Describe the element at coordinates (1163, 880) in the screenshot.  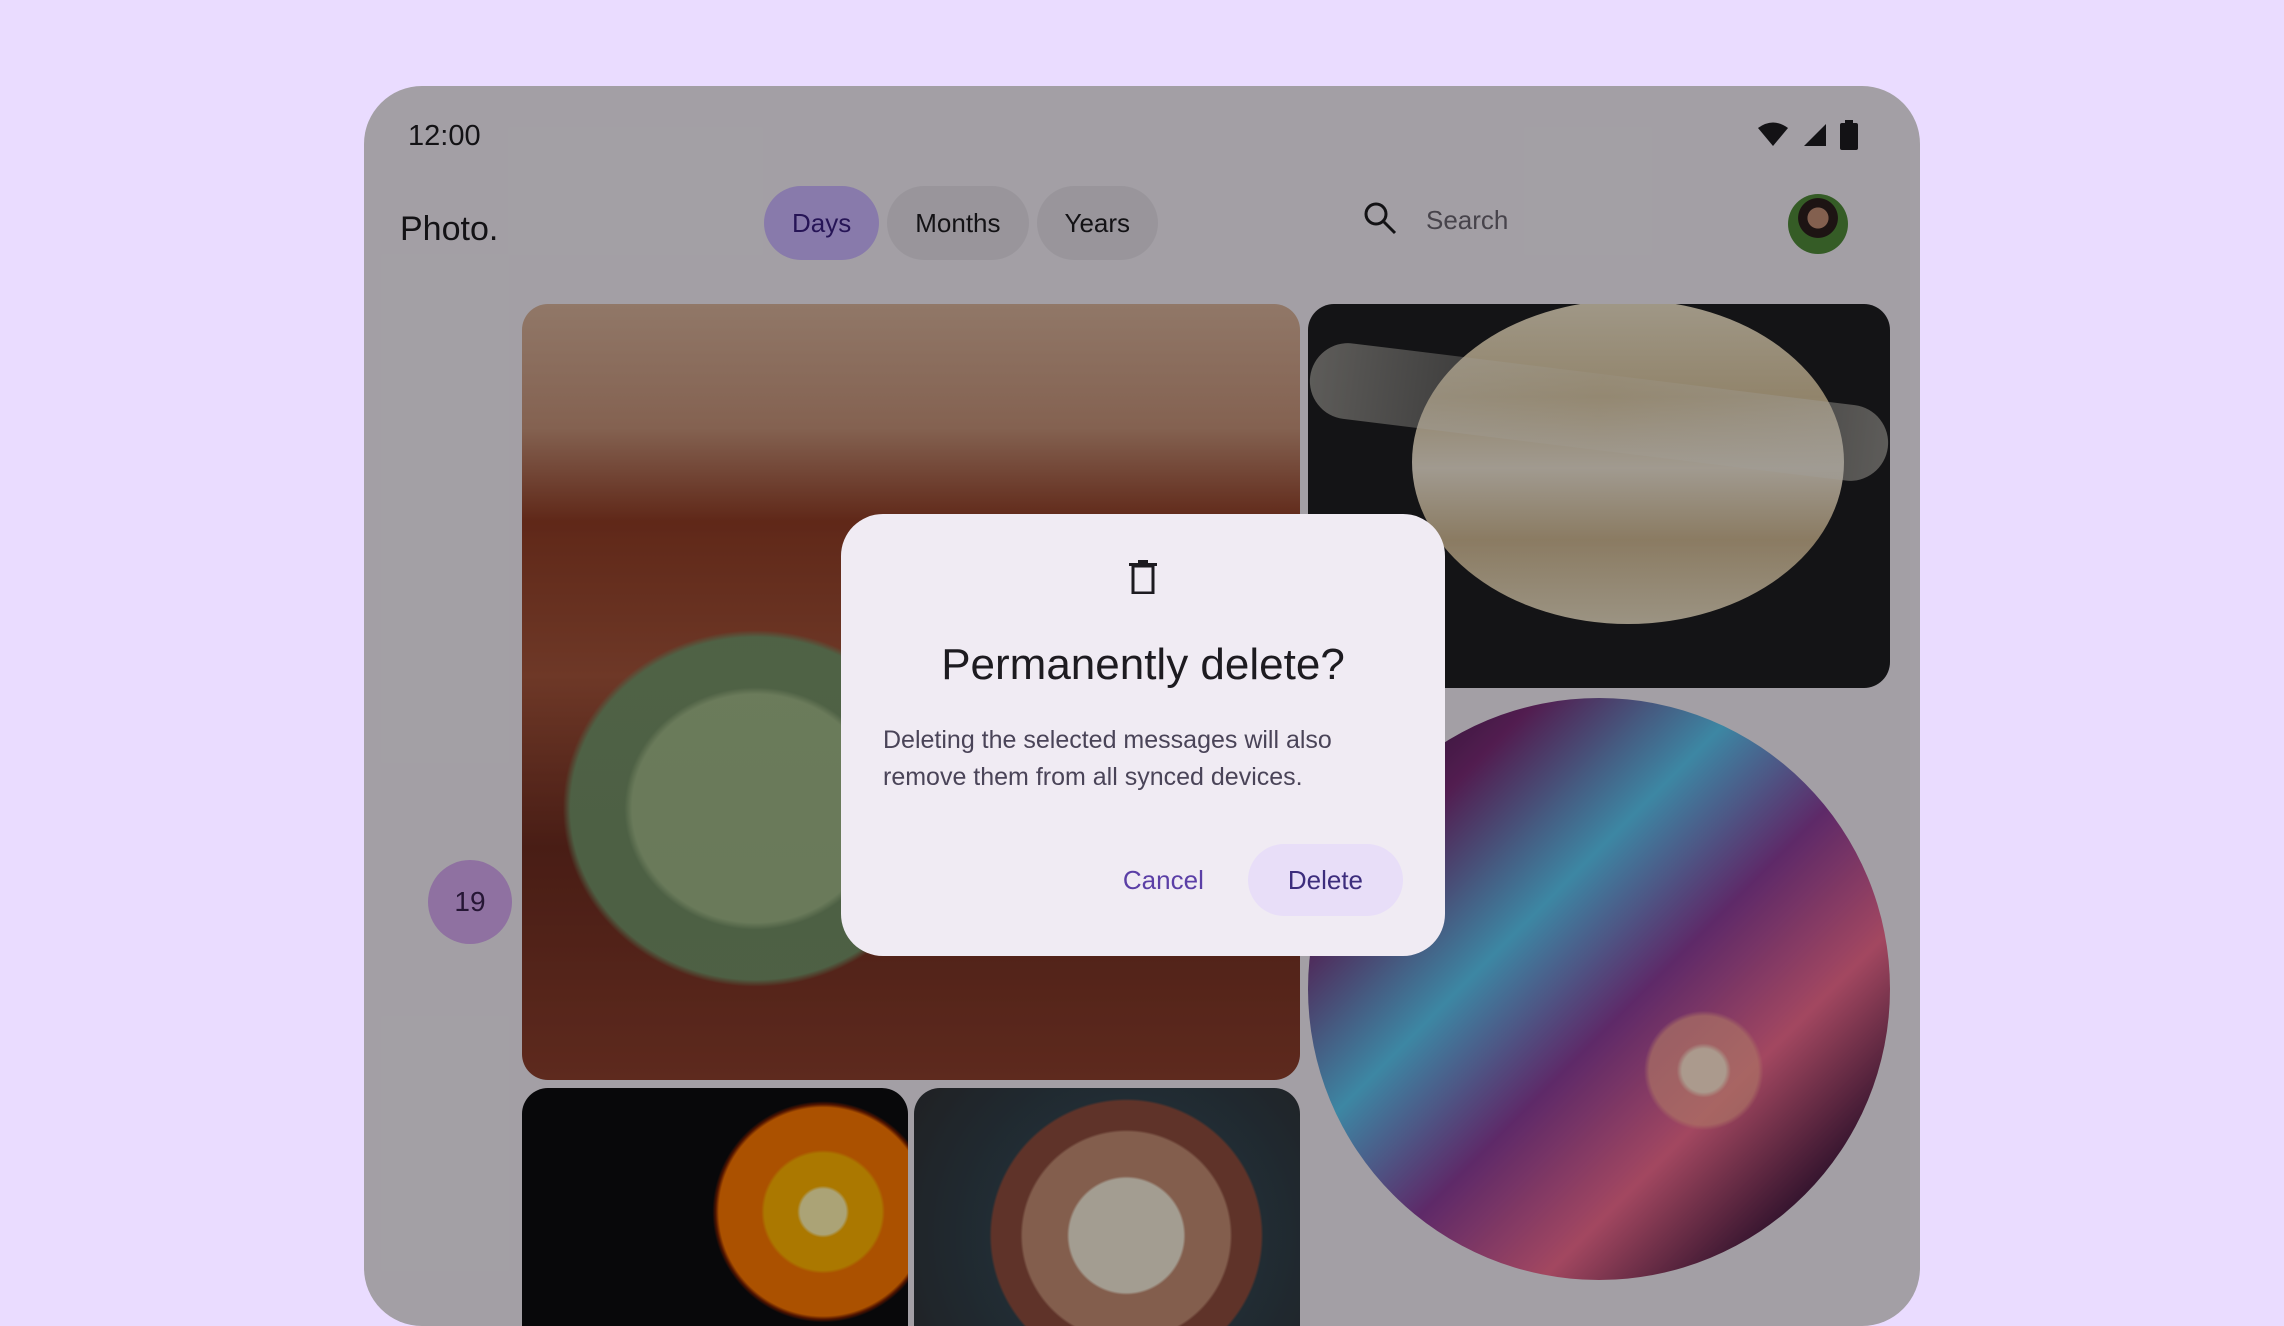
I see `cancel-button: Cancel` at that location.